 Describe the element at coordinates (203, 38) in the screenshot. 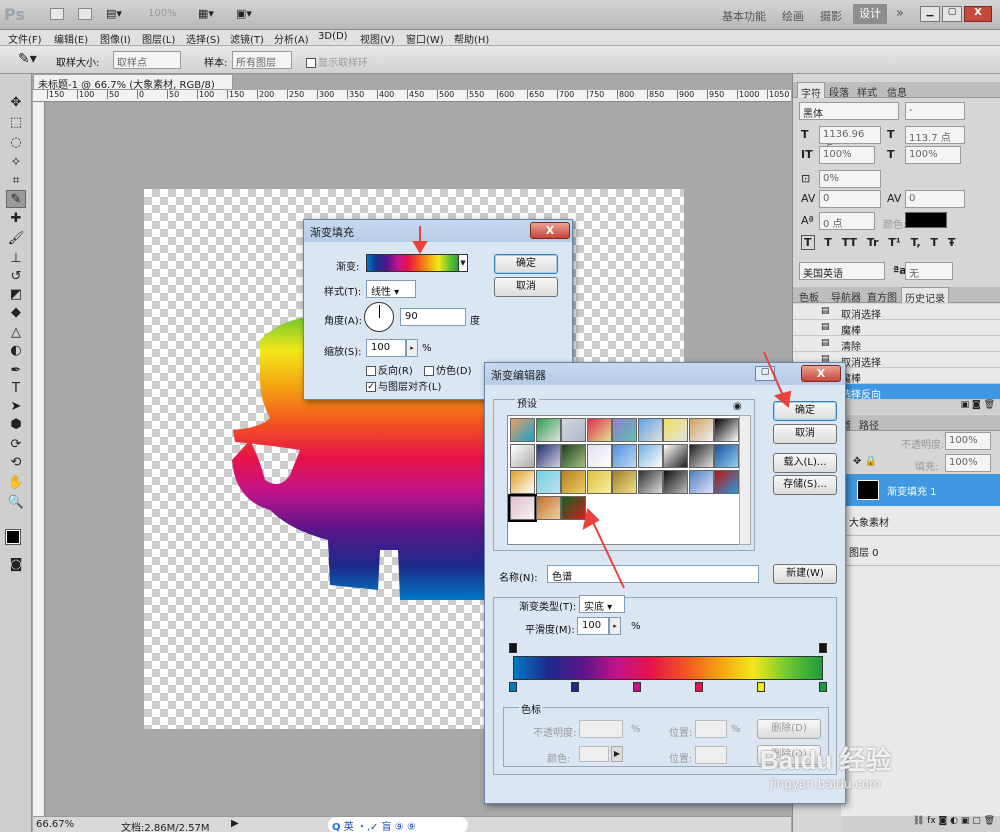

I see `menu-select: 选择(S)` at that location.